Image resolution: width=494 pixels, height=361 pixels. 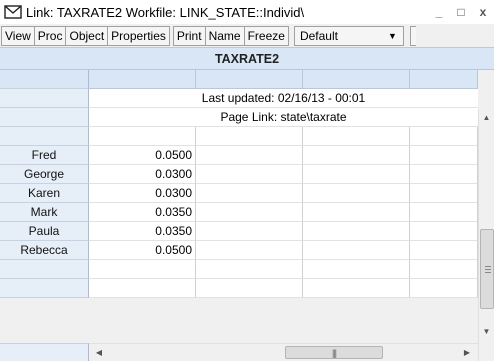 I want to click on page-link-text: Page Link: state\taxrate, so click(x=283, y=117).